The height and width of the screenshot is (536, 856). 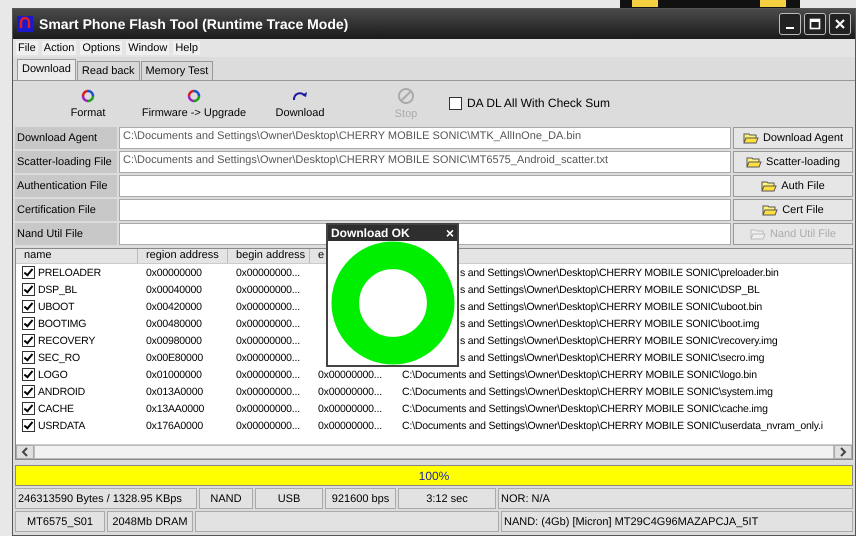 I want to click on toolbar-button: Download, so click(x=300, y=103).